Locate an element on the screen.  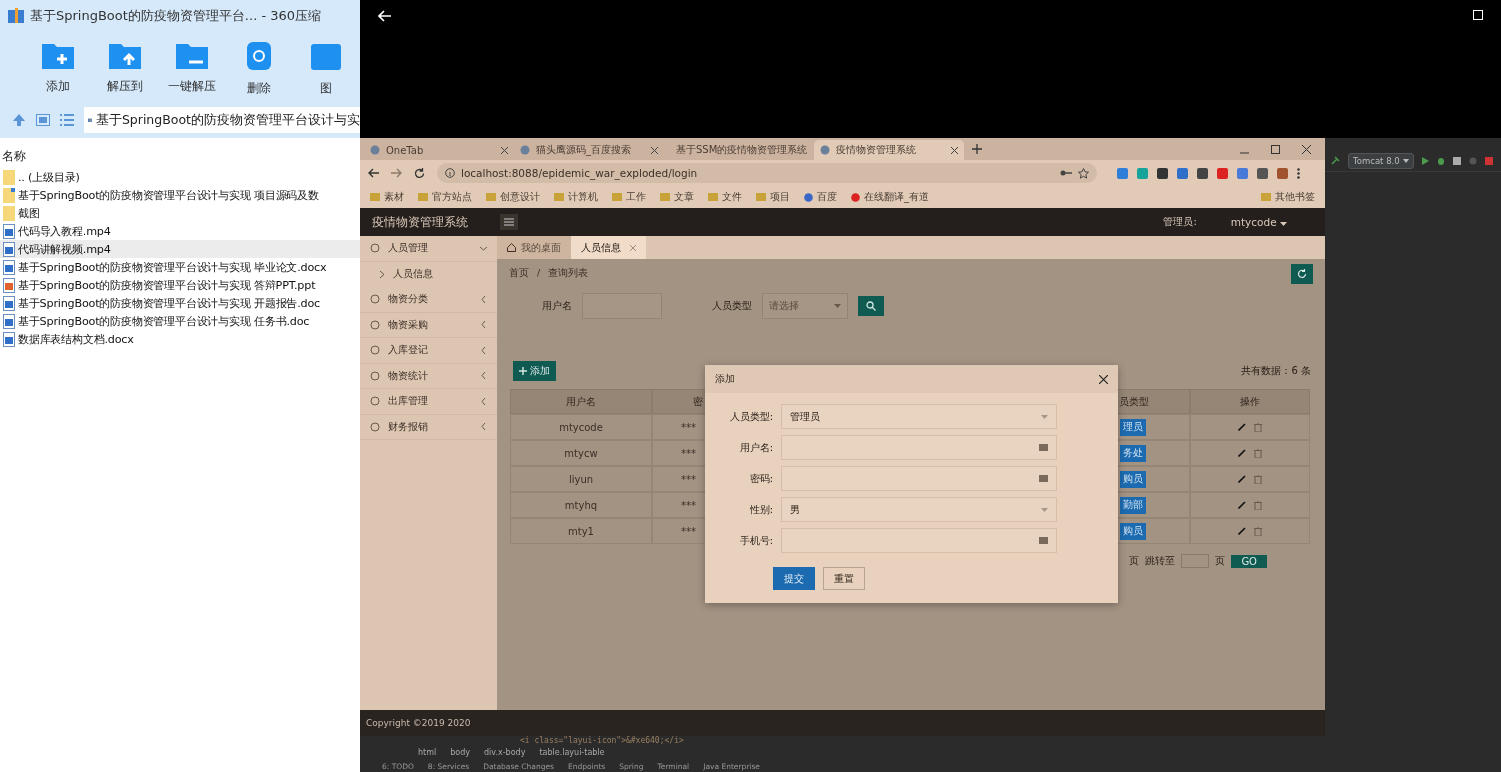
file-name: 代码导入教程.mp4 is located at coordinates (64, 231).